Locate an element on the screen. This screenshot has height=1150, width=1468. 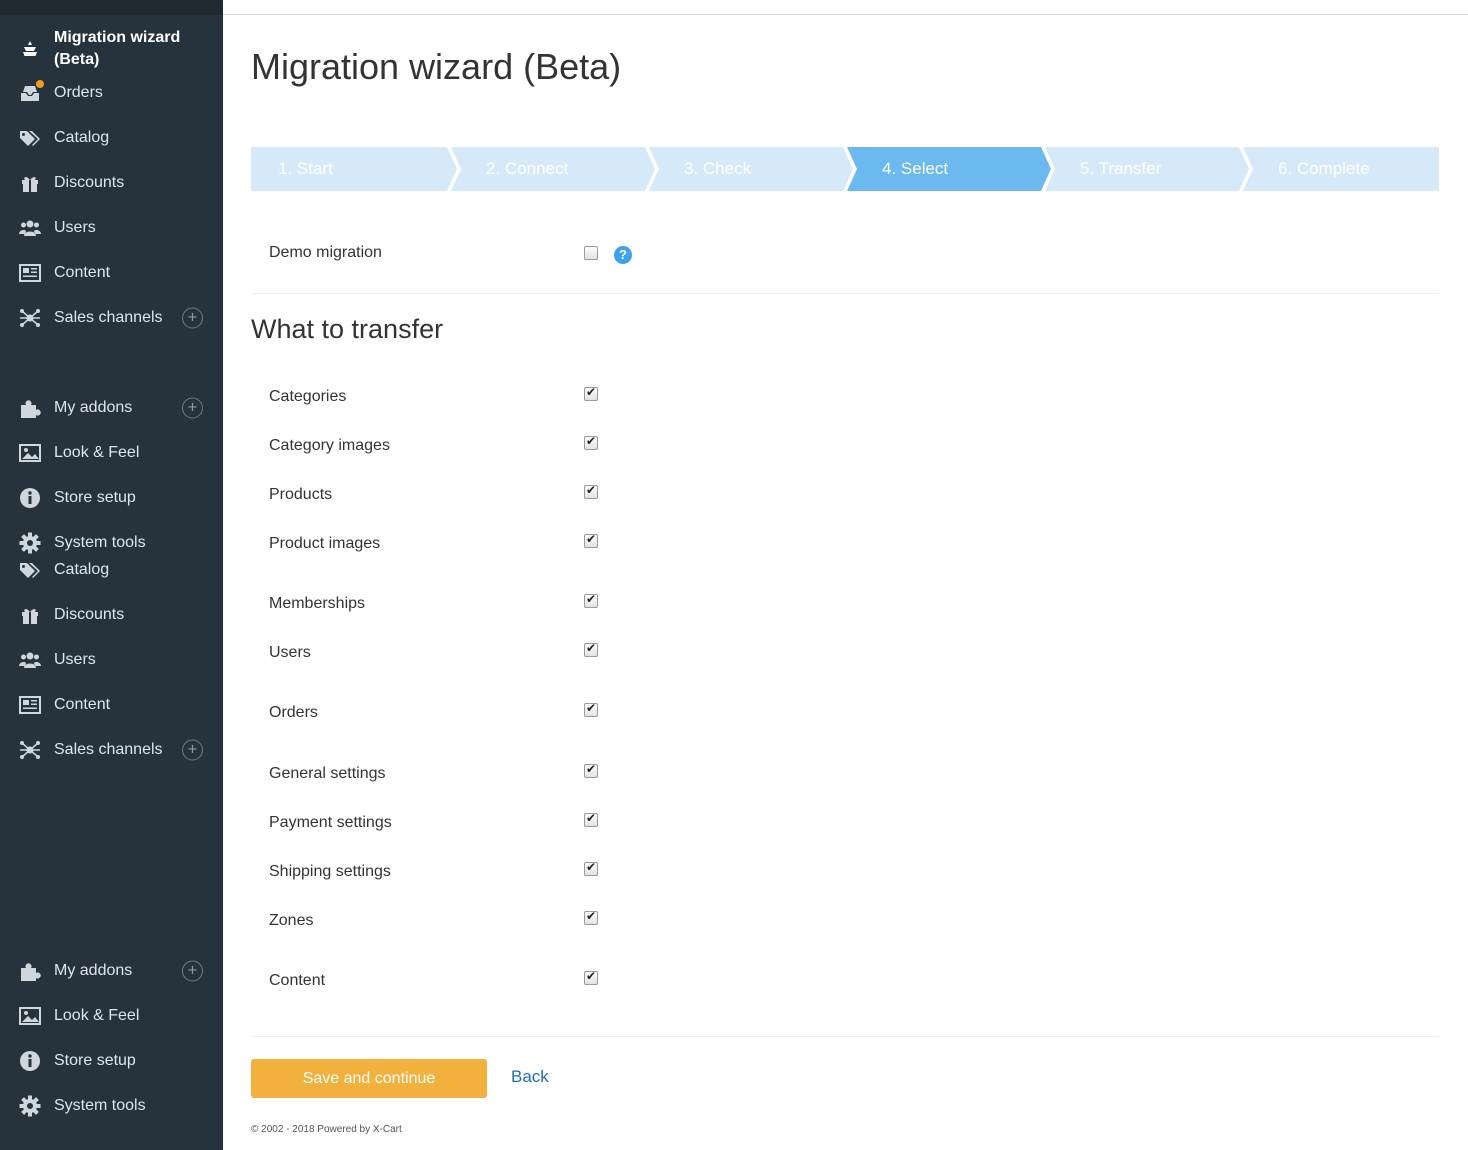
info-icon is located at coordinates (30, 498).